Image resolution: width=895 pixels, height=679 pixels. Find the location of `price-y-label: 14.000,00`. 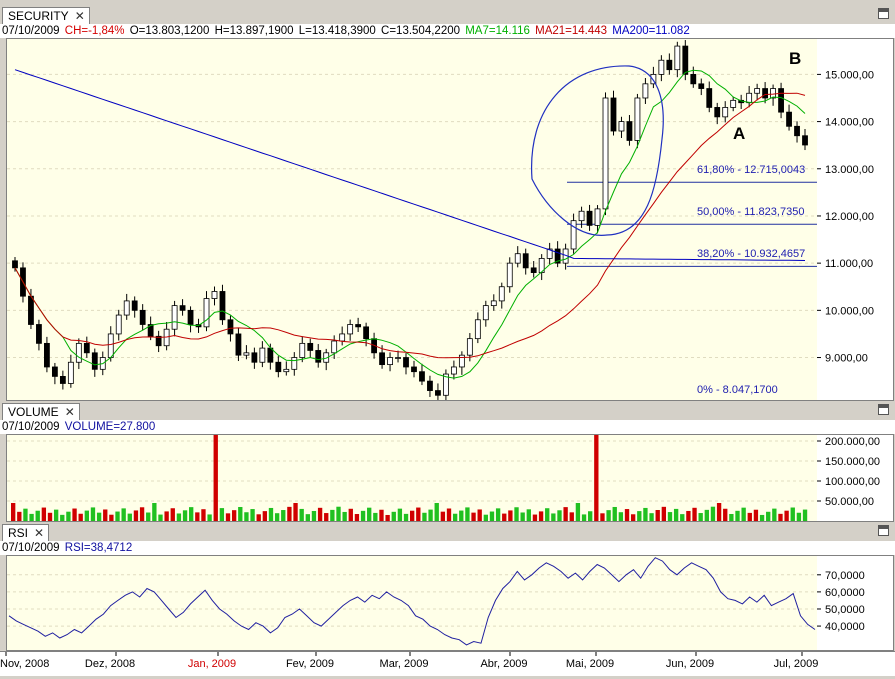

price-y-label: 14.000,00 is located at coordinates (849, 123).